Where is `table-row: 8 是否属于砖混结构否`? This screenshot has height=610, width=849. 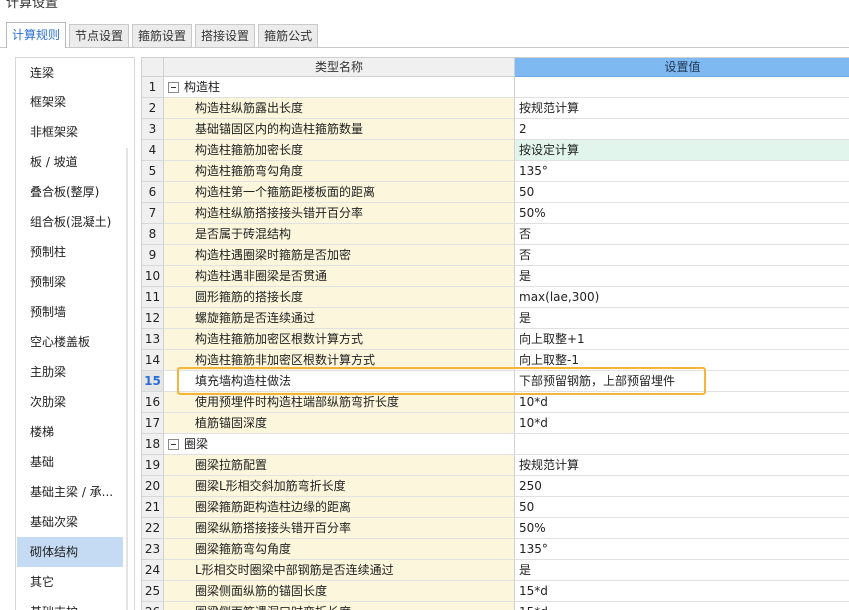 table-row: 8 是否属于砖混结构否 is located at coordinates (495, 234).